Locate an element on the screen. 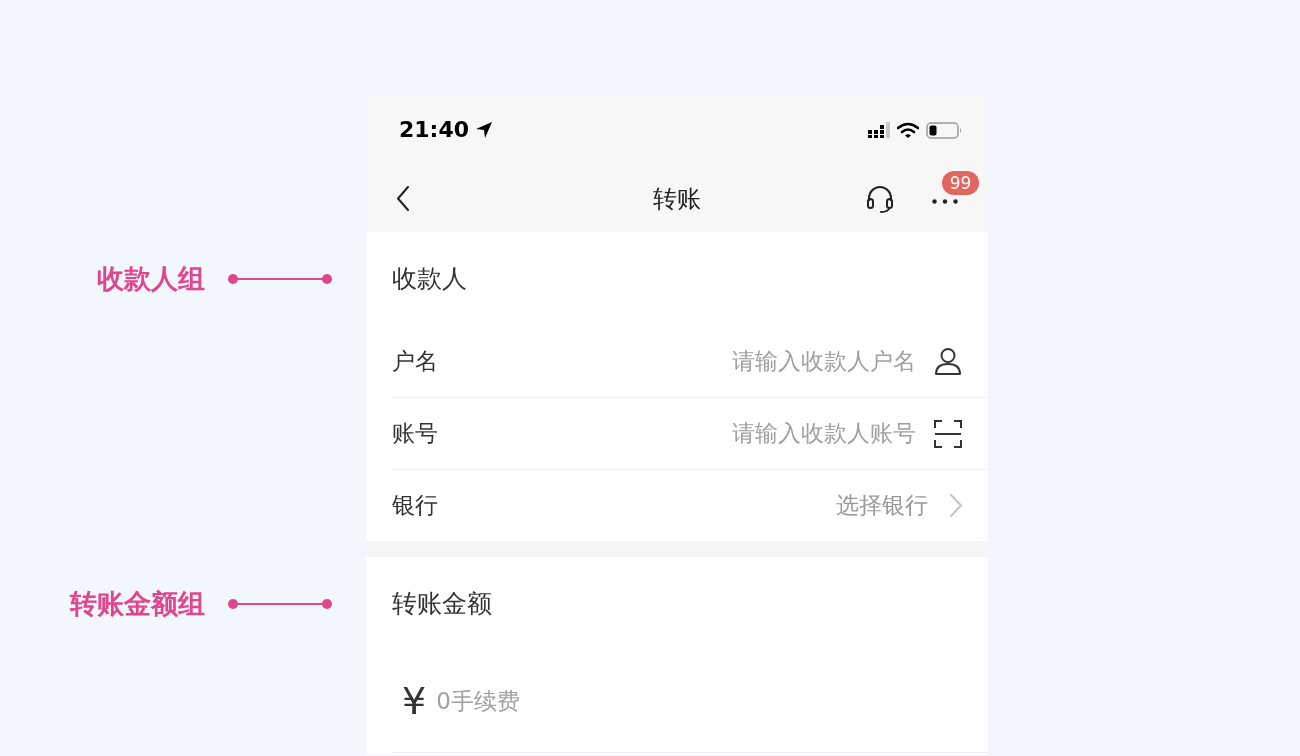 Image resolution: width=1300 pixels, height=756 pixels. annotation-label: 转账金额组 is located at coordinates (137, 603).